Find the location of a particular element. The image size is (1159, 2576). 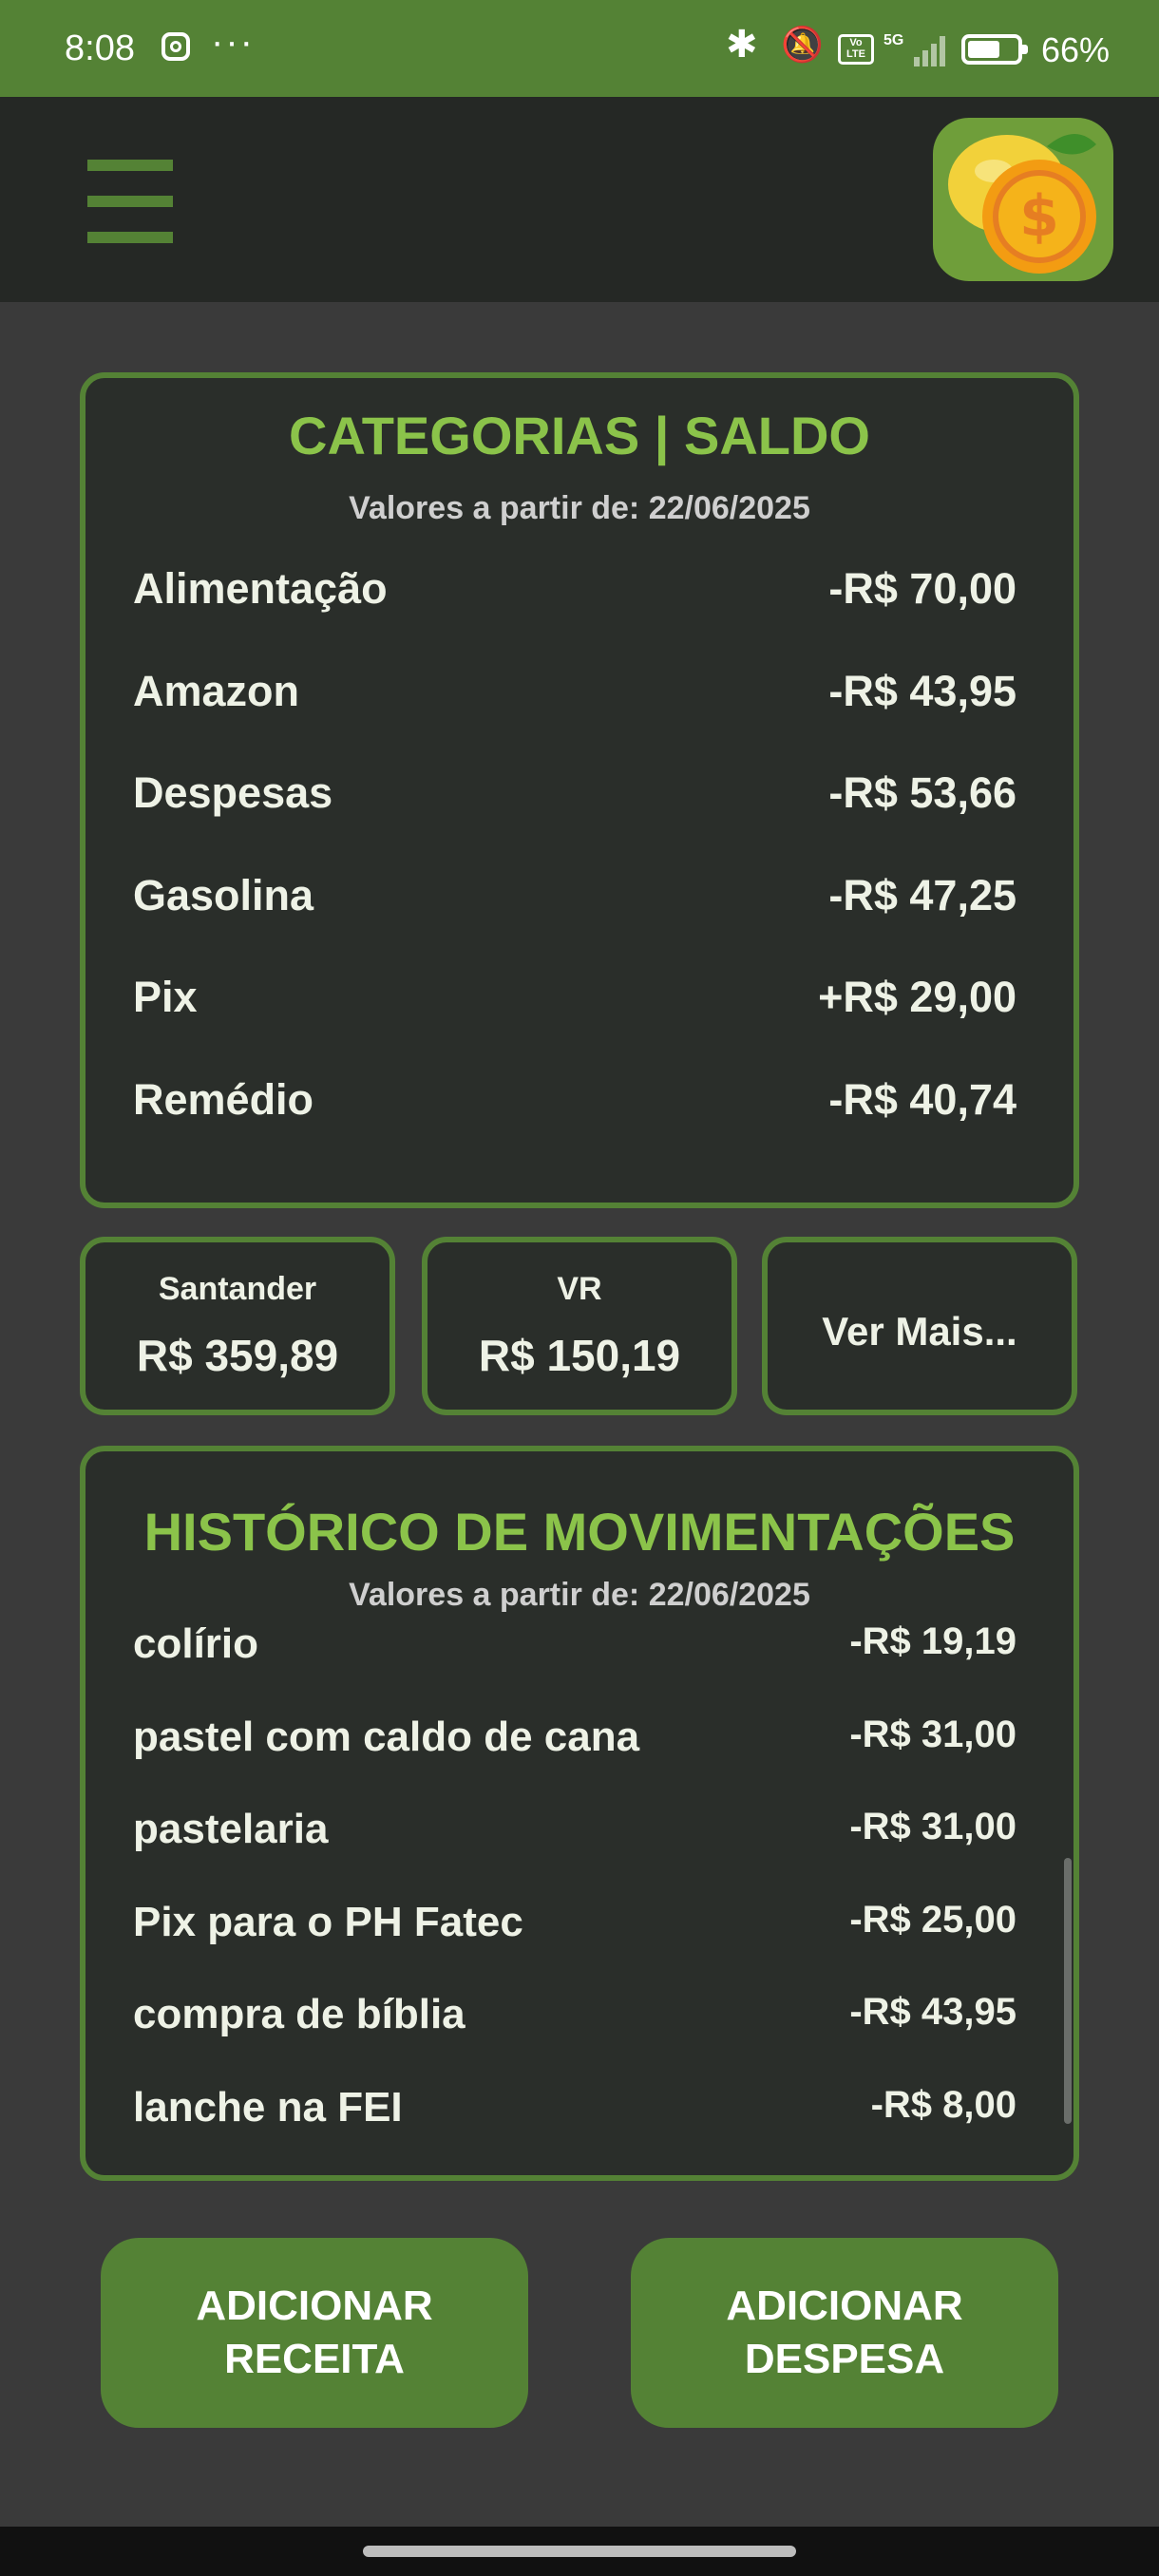

account-card-santander: Santander R$ 359,89 is located at coordinates (237, 1326).